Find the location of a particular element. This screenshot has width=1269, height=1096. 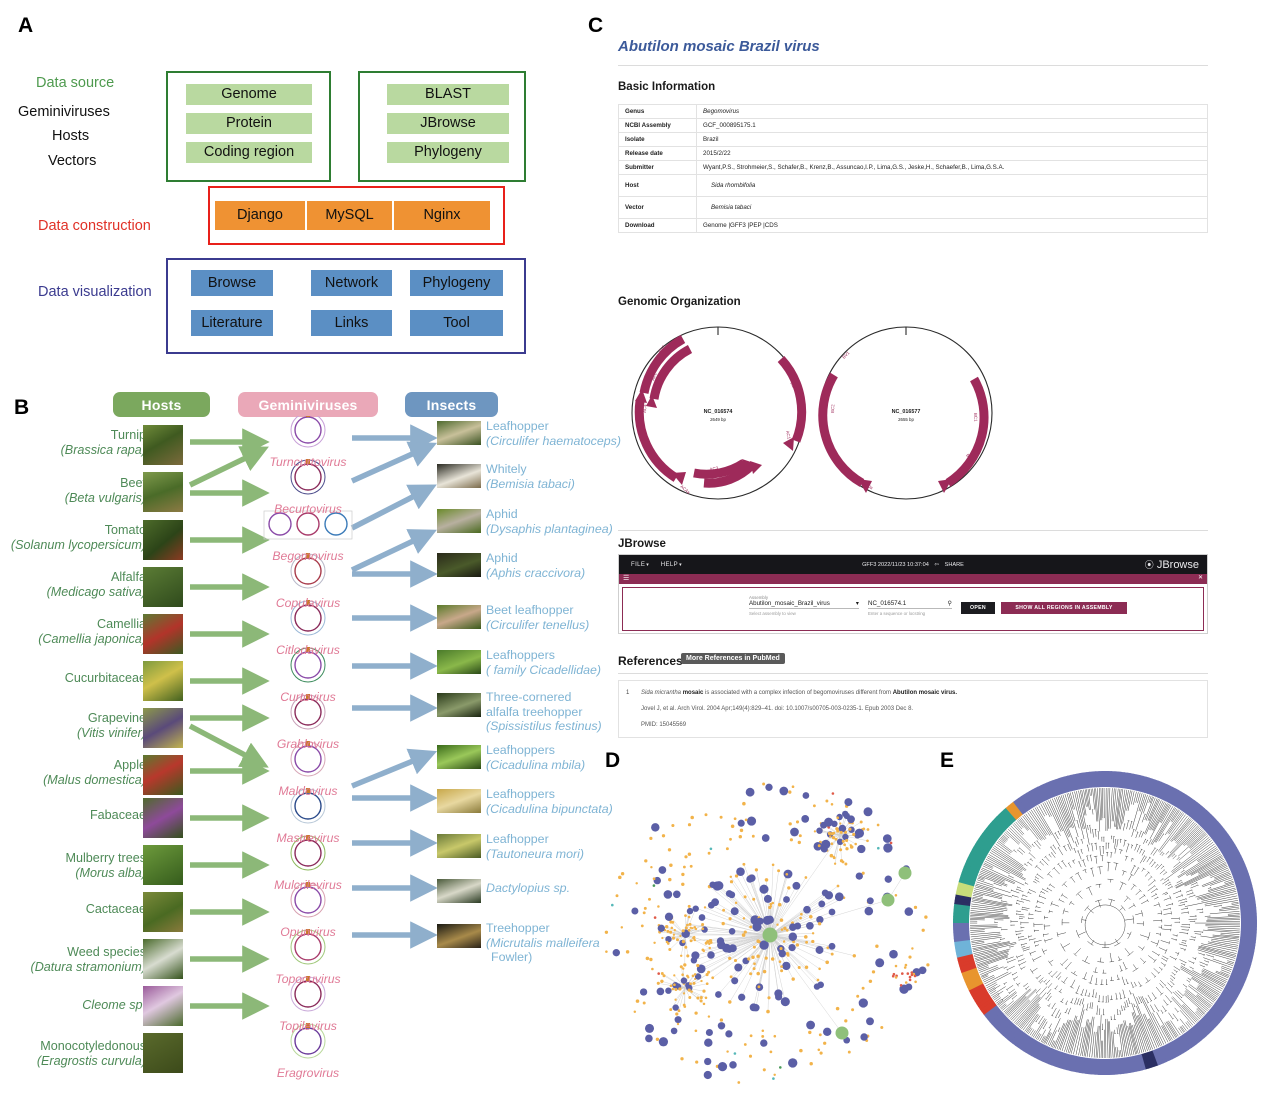

share-icon: ⇦ is located at coordinates (936, 565).